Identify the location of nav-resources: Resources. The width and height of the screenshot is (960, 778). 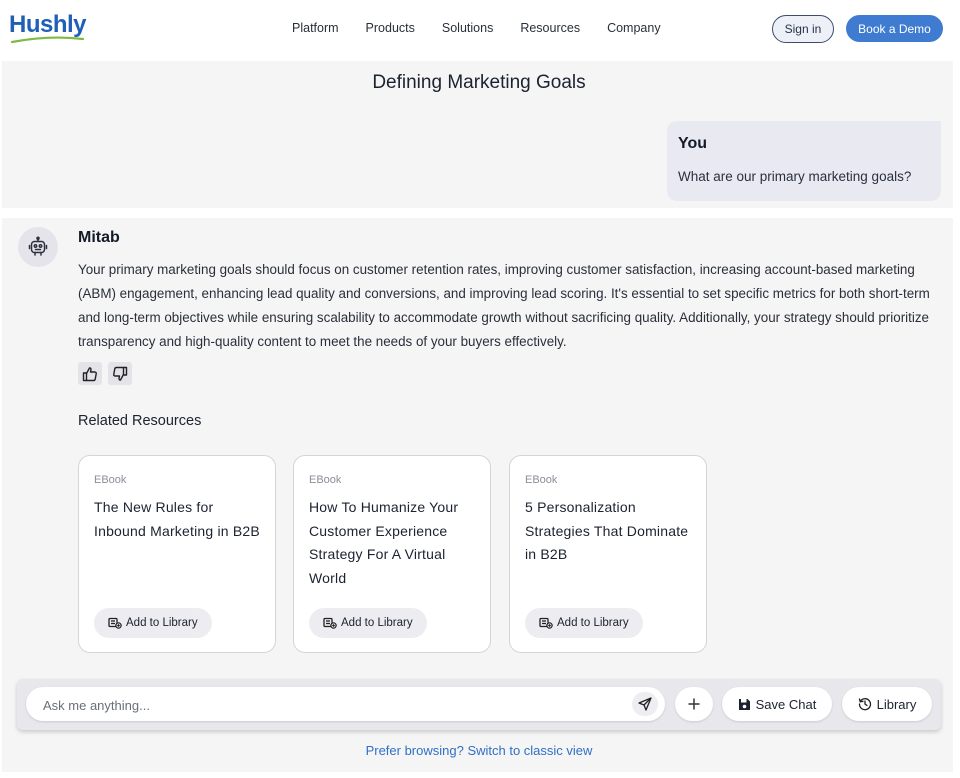
(550, 28).